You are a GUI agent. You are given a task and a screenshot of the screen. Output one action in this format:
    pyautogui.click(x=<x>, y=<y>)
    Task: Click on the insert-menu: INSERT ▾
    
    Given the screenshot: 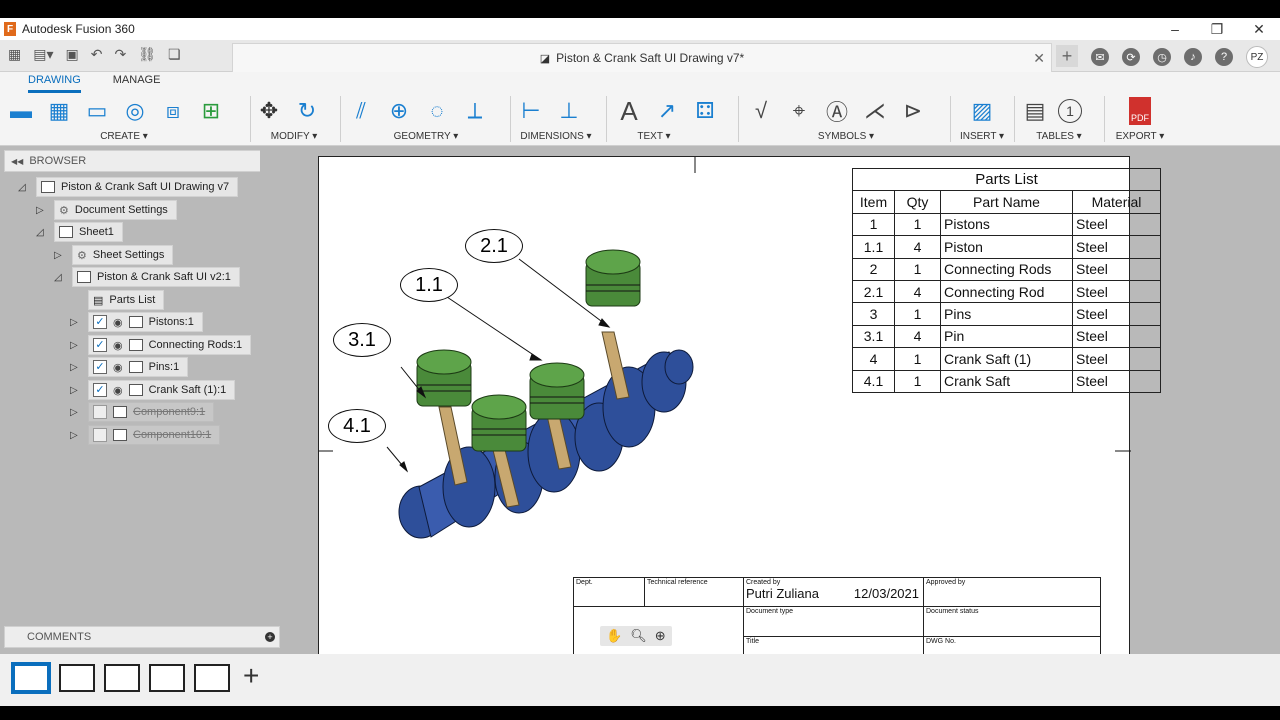 What is the action you would take?
    pyautogui.click(x=982, y=136)
    